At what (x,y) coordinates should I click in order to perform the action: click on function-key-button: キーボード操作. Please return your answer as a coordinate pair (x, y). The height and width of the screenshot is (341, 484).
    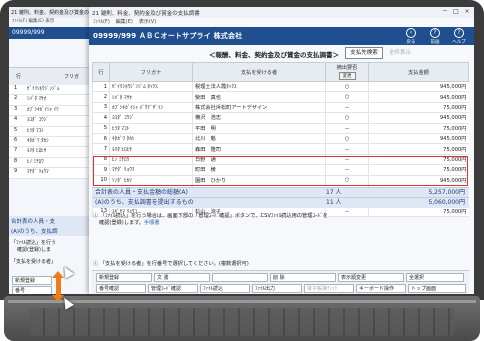
    Looking at the image, I should click on (381, 288).